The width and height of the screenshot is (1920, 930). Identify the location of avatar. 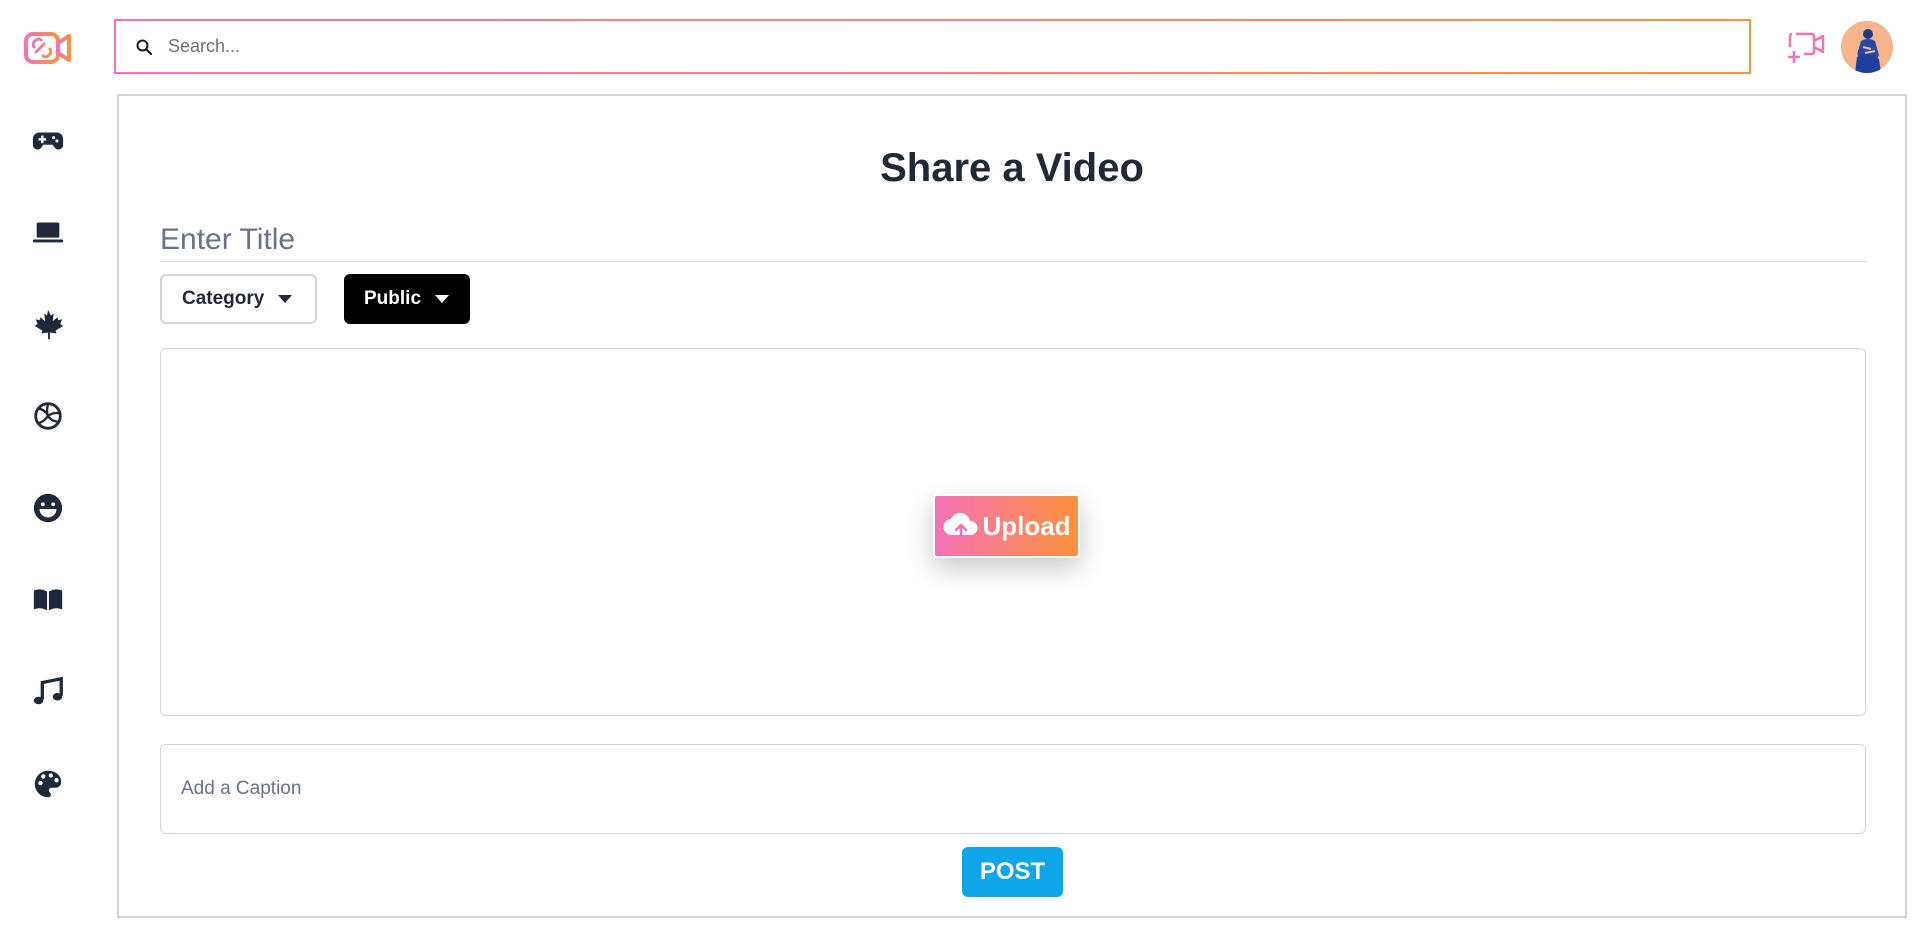
(1867, 47).